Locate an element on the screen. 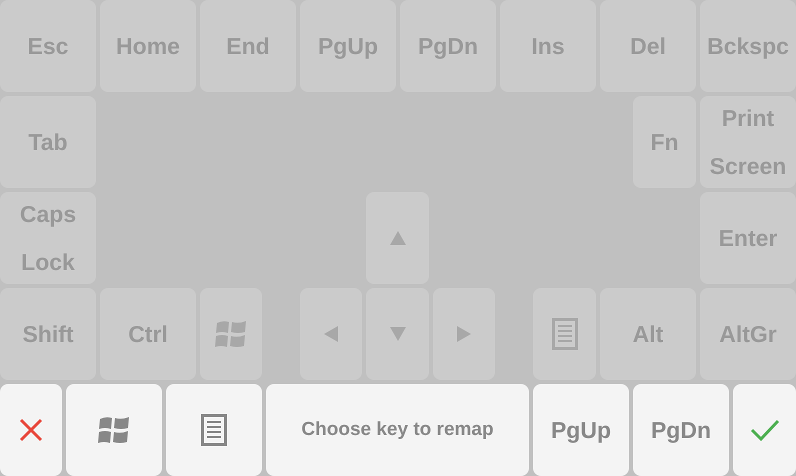  right-arrow-icon is located at coordinates (464, 334).